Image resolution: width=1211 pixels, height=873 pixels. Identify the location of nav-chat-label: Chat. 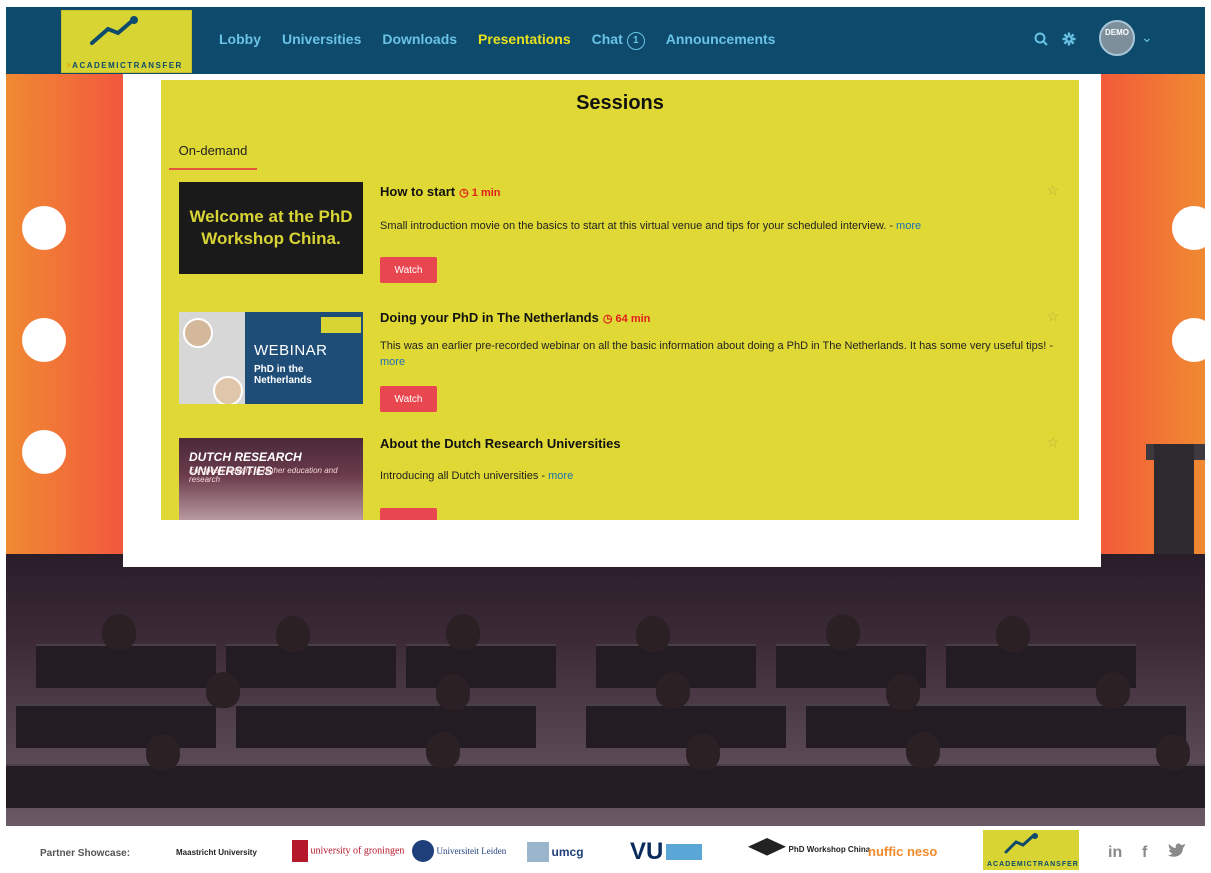
(607, 39).